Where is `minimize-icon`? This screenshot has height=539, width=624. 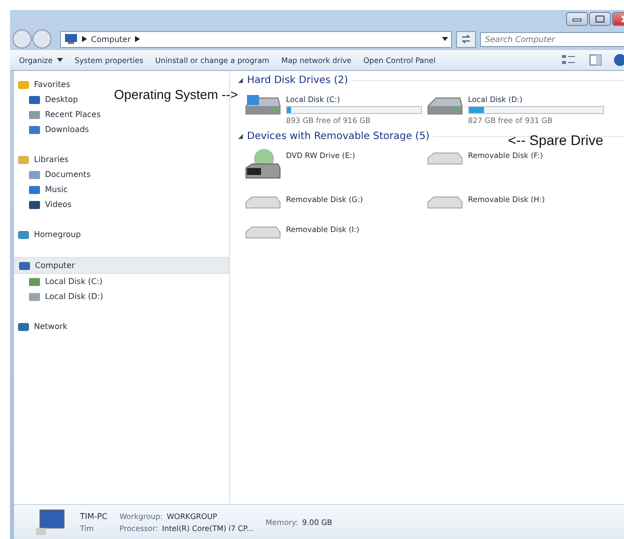
minimize-icon is located at coordinates (577, 19).